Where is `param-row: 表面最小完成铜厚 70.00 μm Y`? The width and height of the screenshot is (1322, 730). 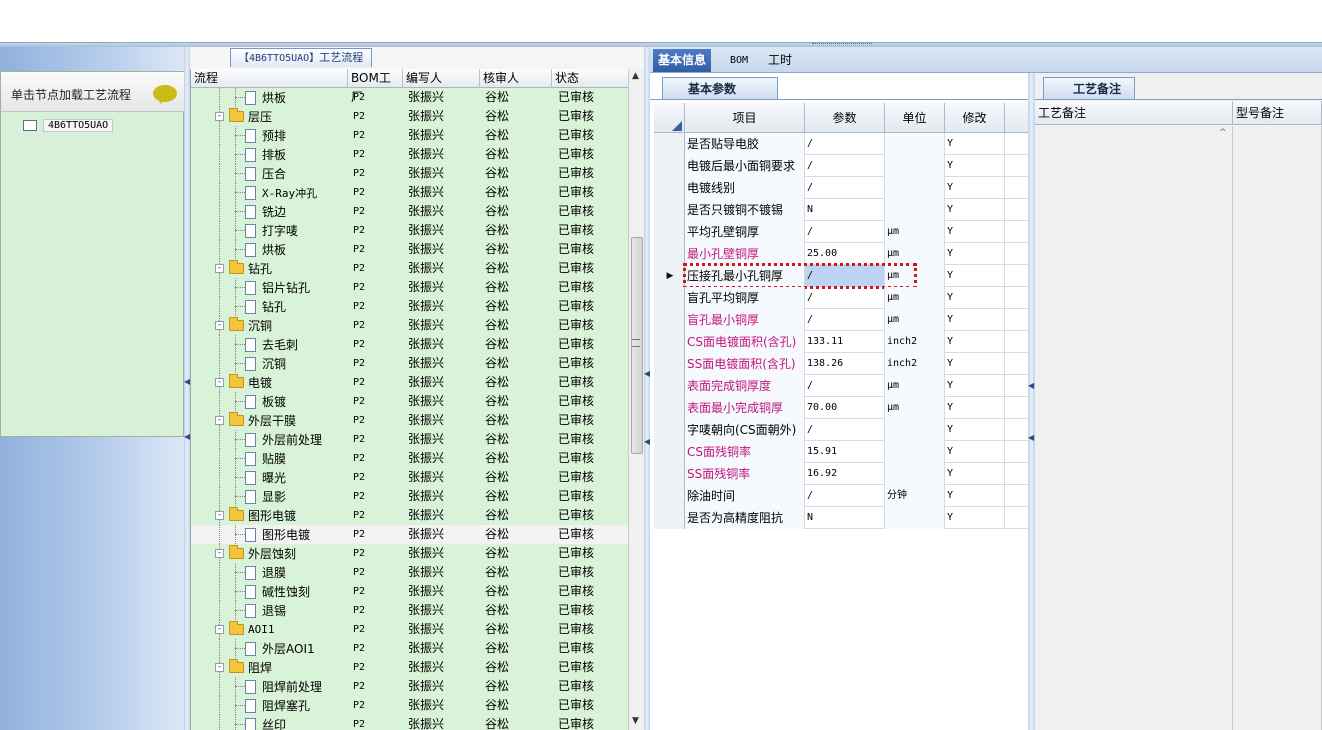
param-row: 表面最小完成铜厚 70.00 μm Y is located at coordinates (841, 408).